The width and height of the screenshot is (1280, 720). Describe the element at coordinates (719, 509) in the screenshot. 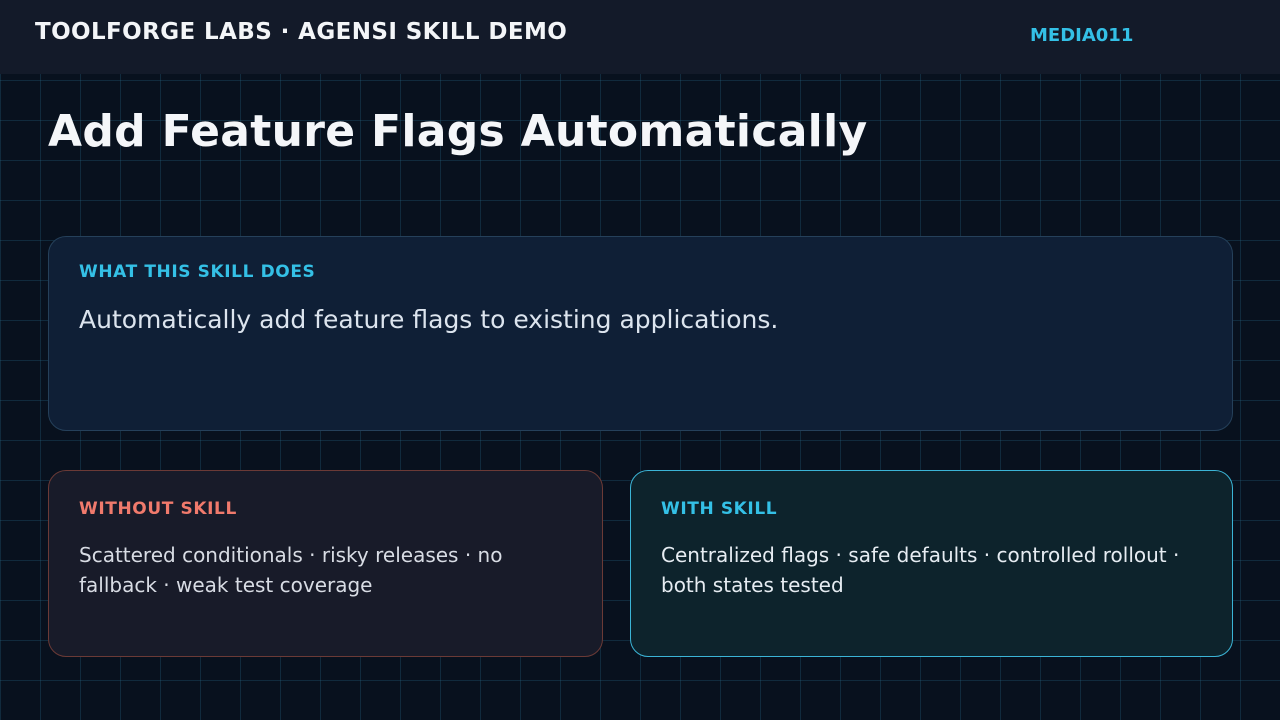

I see `with-card-label: WITH SKILL` at that location.